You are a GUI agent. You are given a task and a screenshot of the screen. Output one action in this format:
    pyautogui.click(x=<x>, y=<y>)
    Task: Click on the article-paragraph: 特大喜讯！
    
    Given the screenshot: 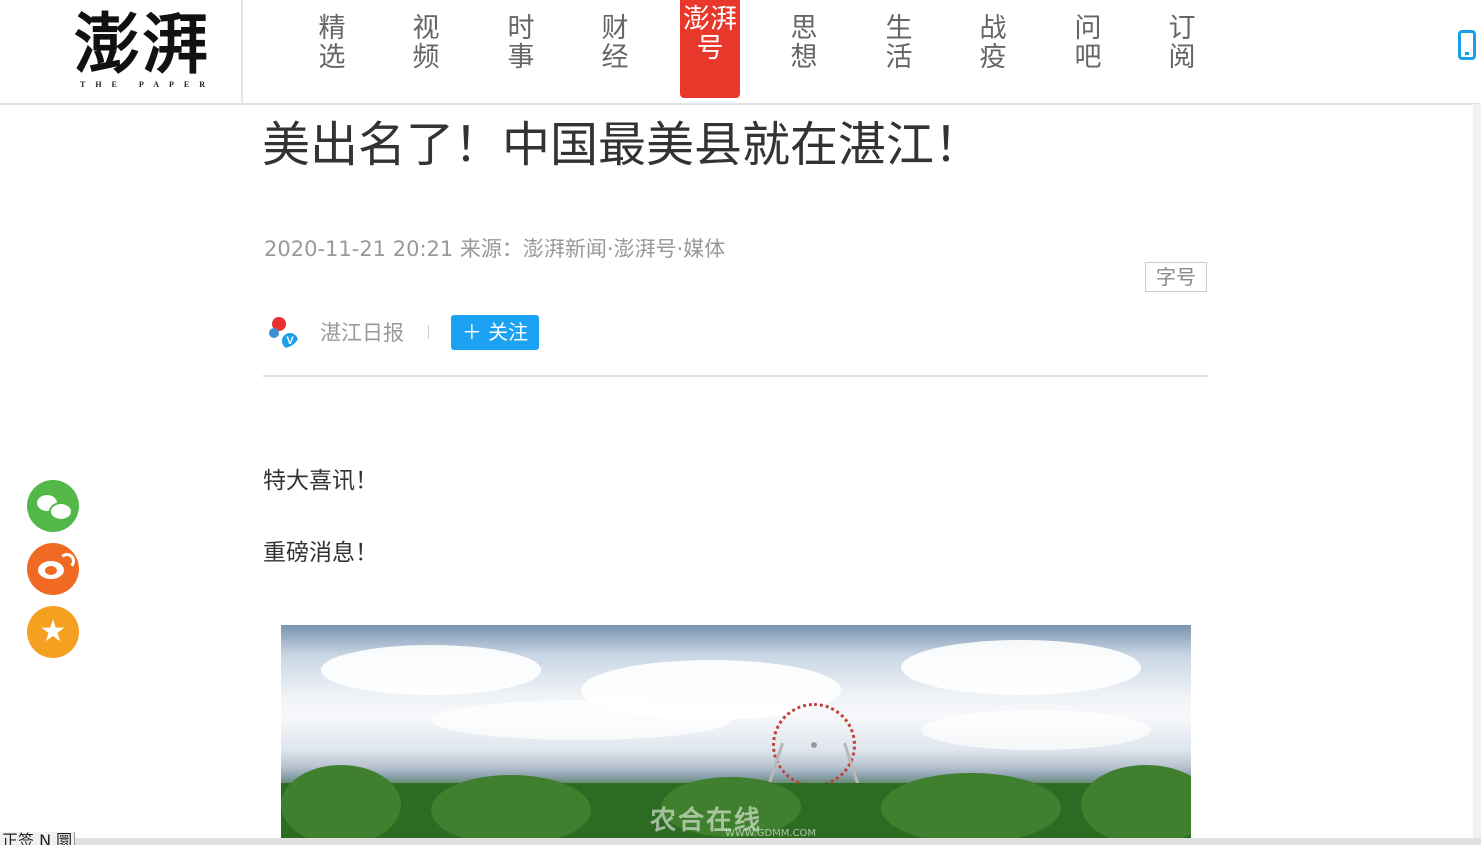 What is the action you would take?
    pyautogui.click(x=320, y=481)
    